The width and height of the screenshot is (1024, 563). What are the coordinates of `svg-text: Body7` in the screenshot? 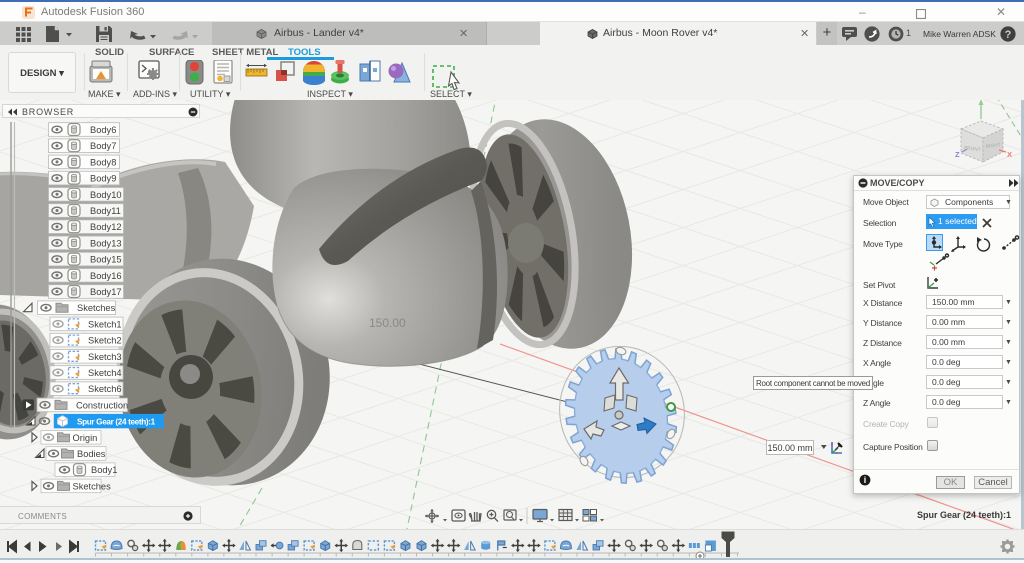 It's located at (103, 146).